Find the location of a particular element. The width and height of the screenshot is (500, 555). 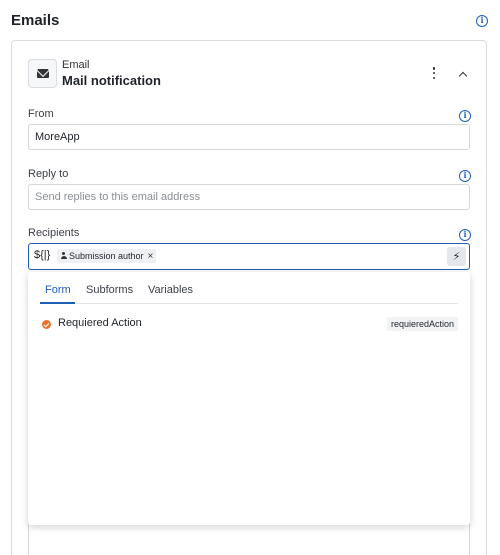

recipients-field: ${|} Submission author × ⚡ is located at coordinates (249, 256).